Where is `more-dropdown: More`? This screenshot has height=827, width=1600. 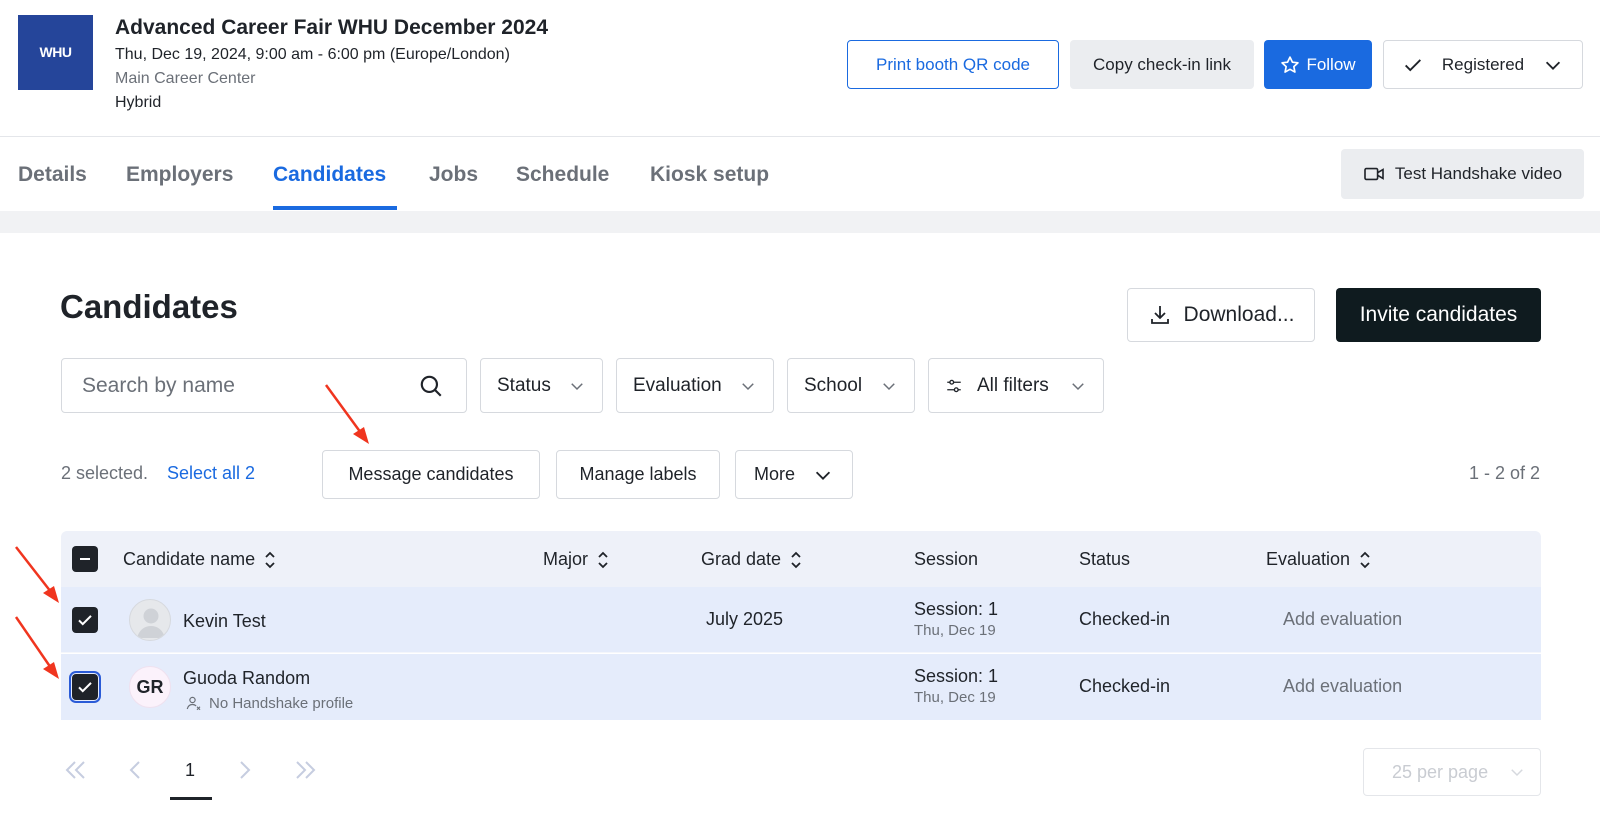
more-dropdown: More is located at coordinates (794, 474).